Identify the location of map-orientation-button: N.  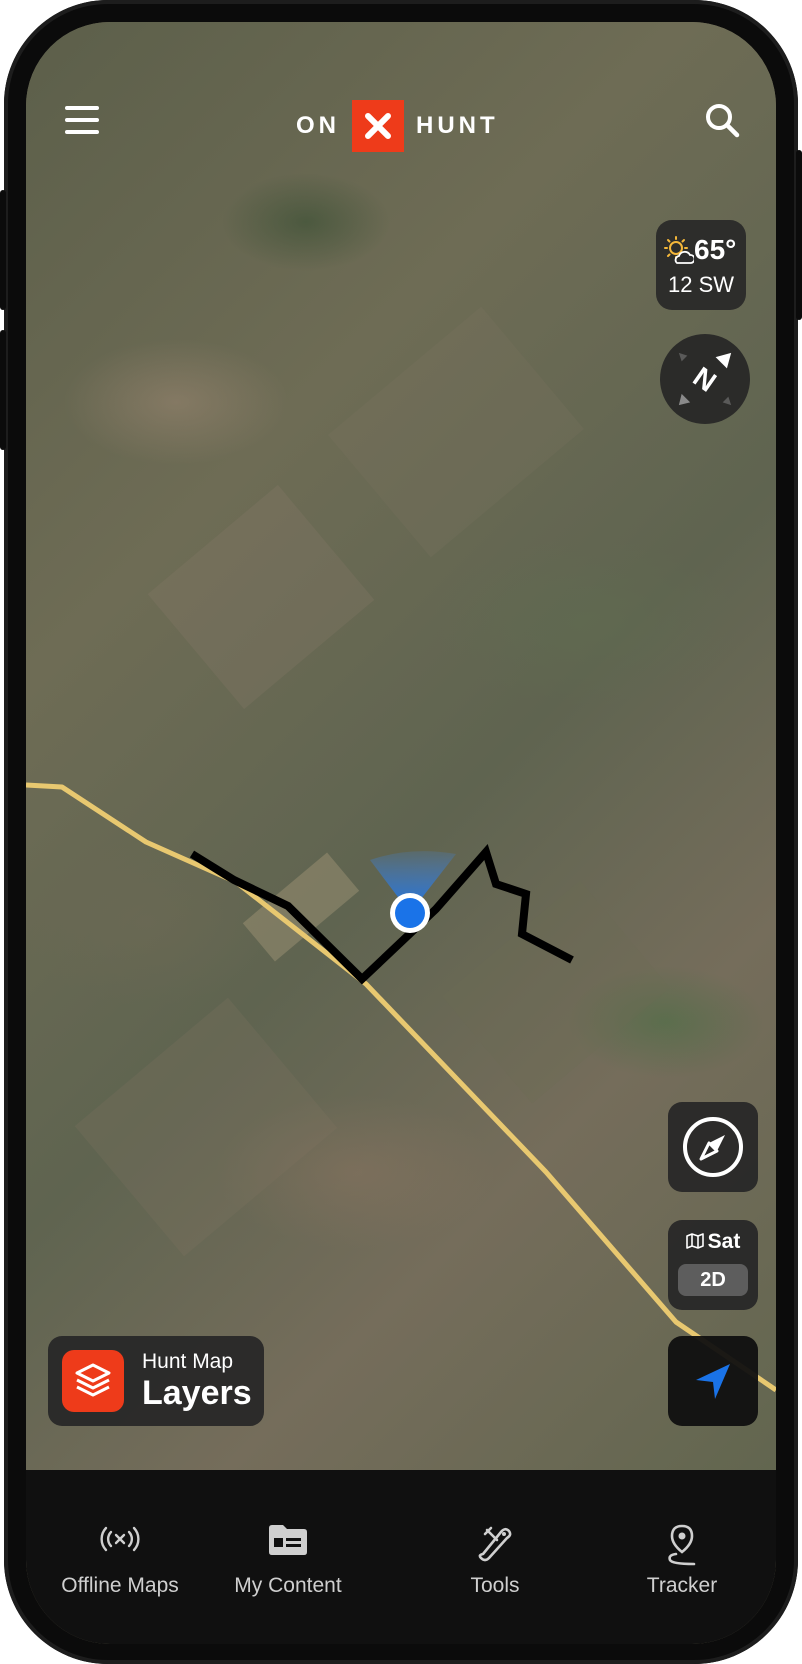
(705, 379).